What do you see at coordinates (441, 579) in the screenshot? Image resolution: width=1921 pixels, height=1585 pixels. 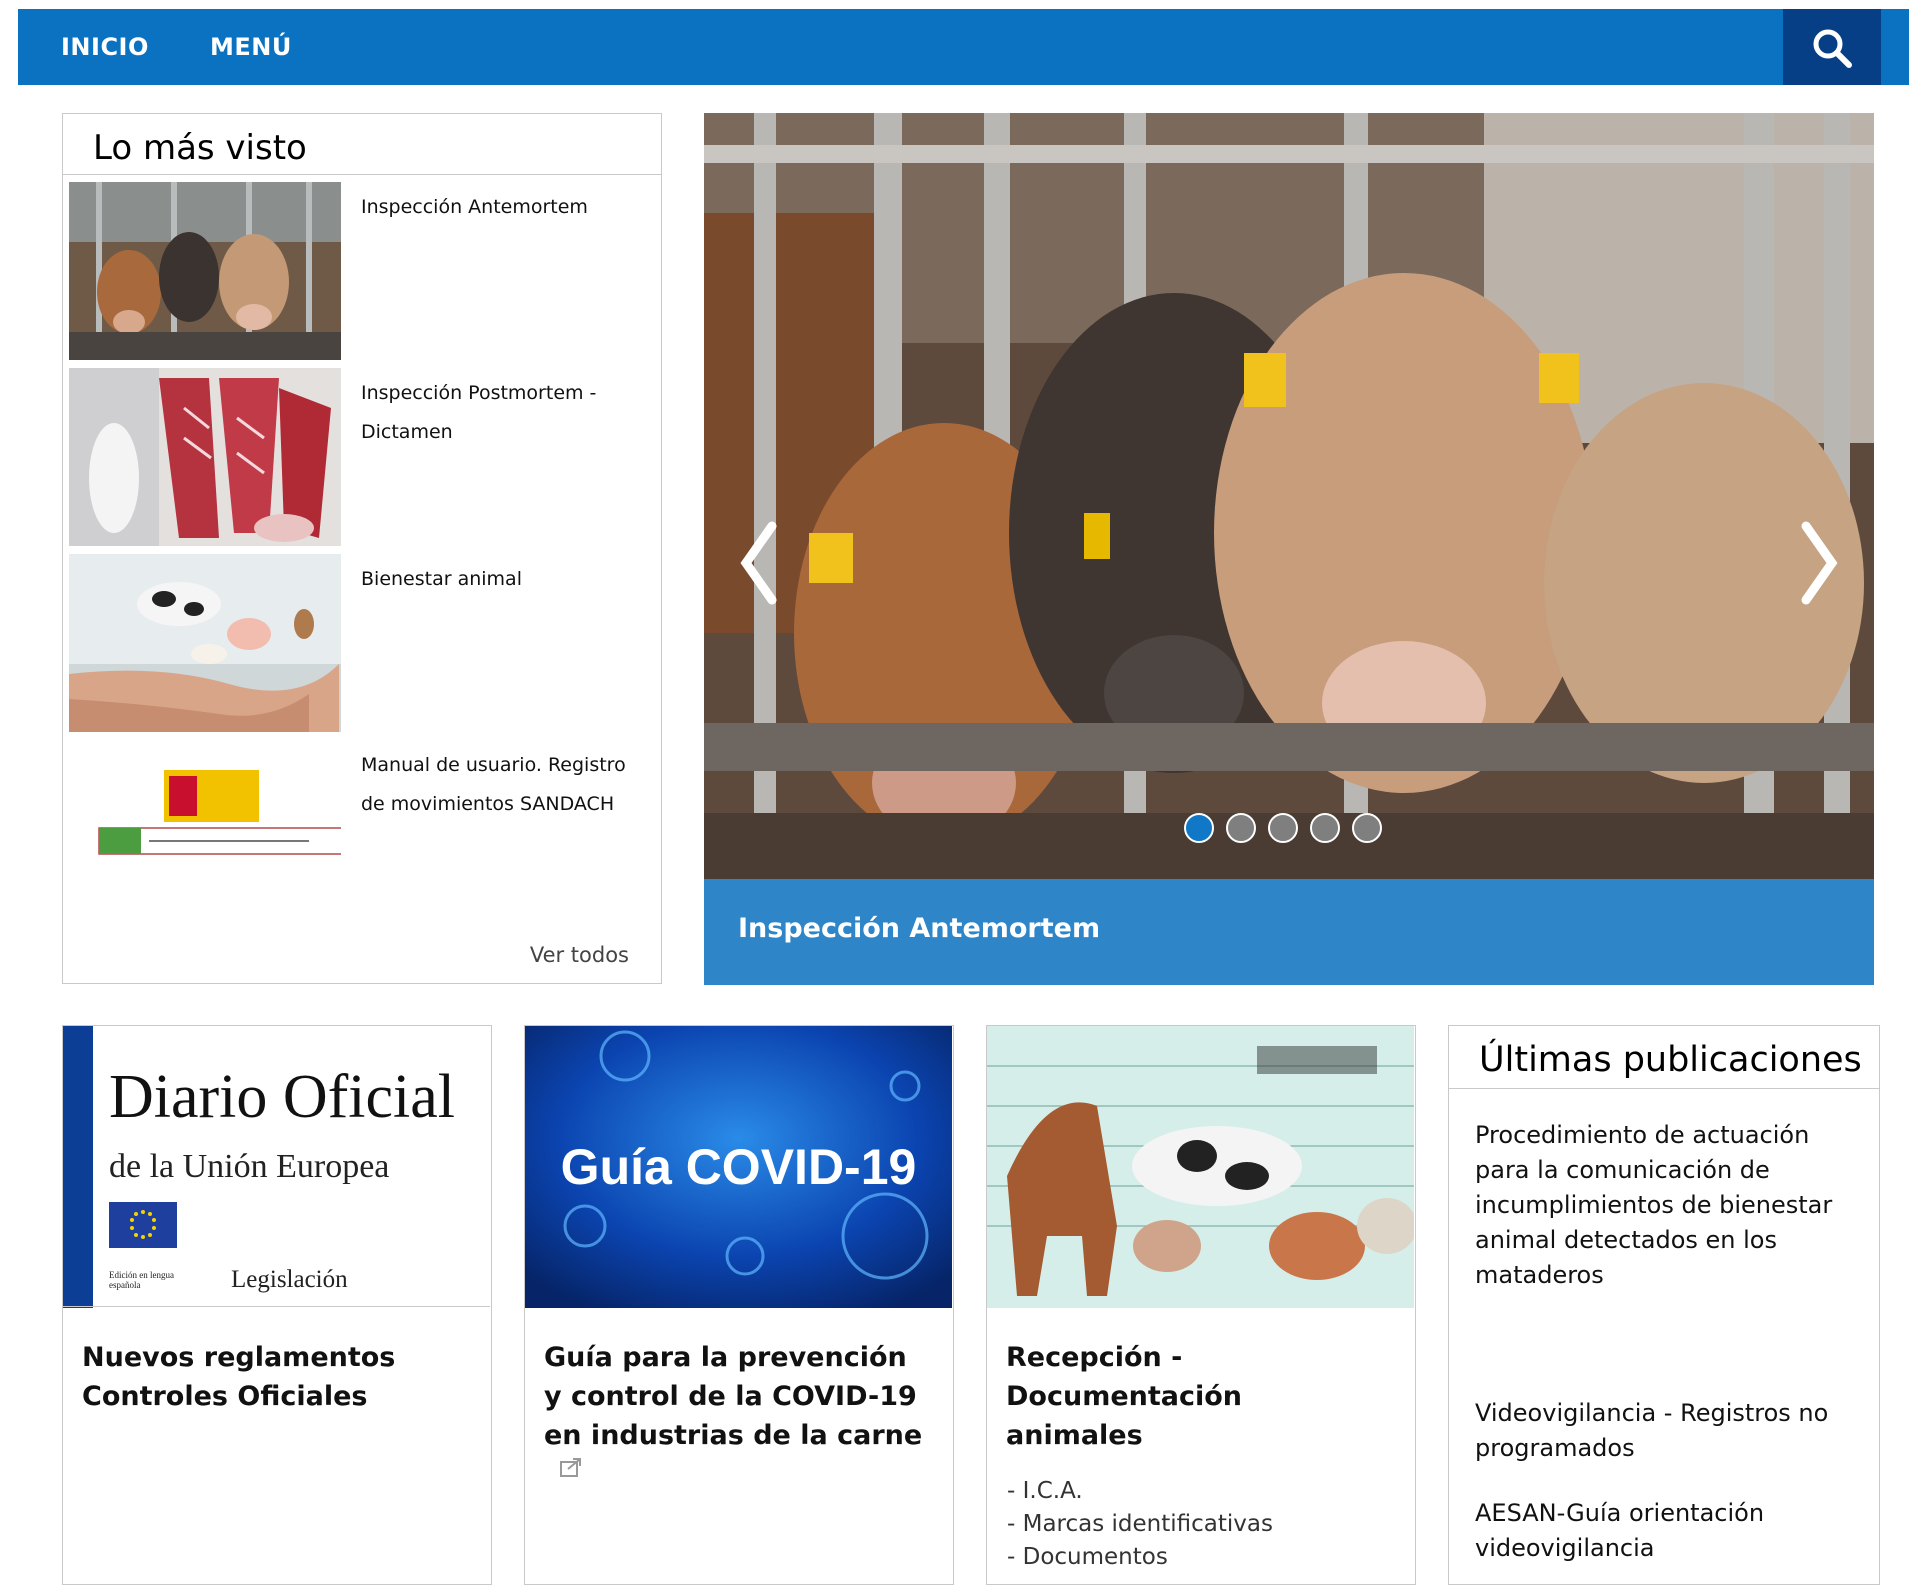 I see `most-viewed-item-label: Bienestar animal` at bounding box center [441, 579].